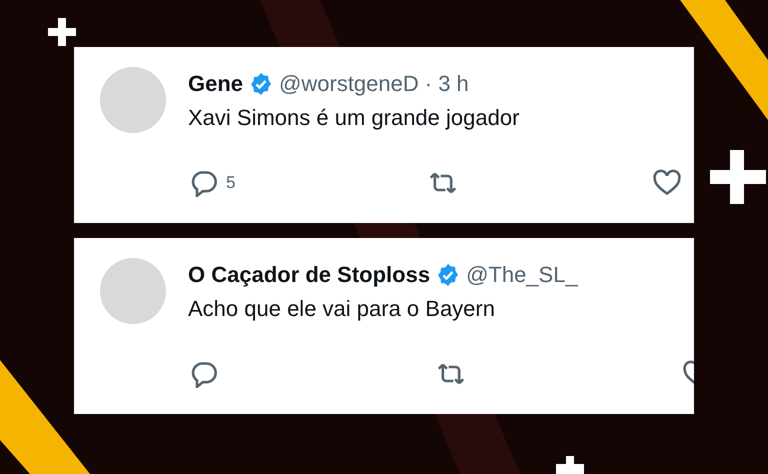 Image resolution: width=768 pixels, height=474 pixels. What do you see at coordinates (349, 84) in the screenshot?
I see `user-handle: @worstgeneD` at bounding box center [349, 84].